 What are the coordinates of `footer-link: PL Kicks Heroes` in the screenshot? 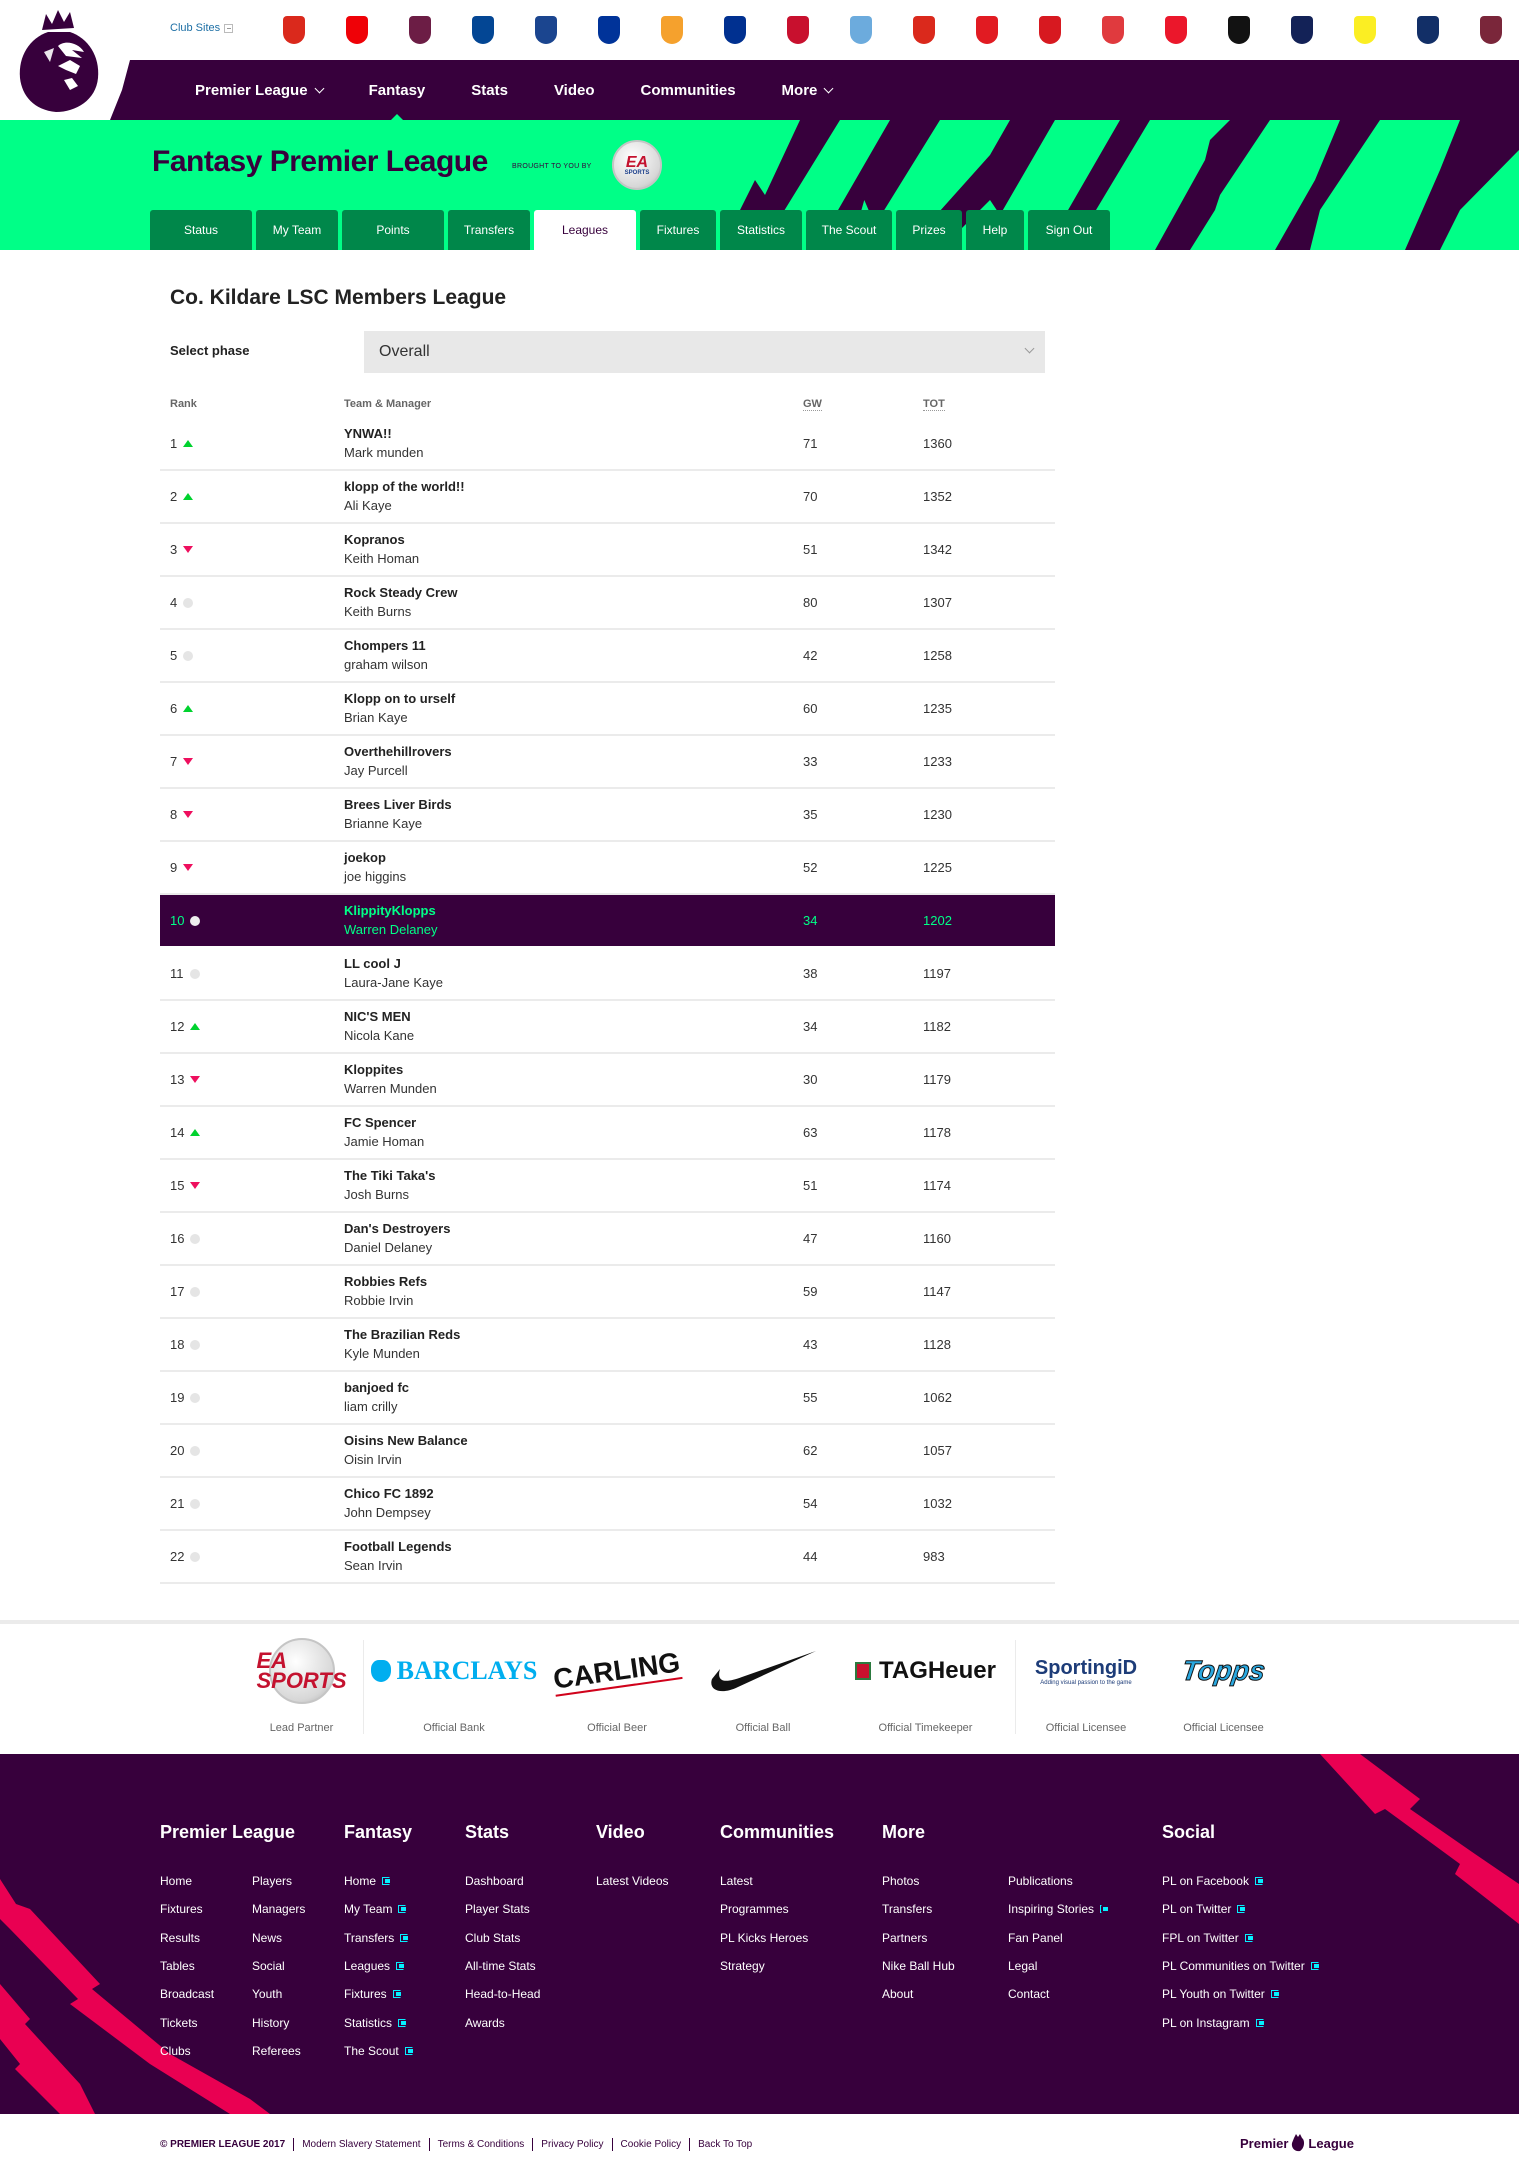 It's located at (764, 1938).